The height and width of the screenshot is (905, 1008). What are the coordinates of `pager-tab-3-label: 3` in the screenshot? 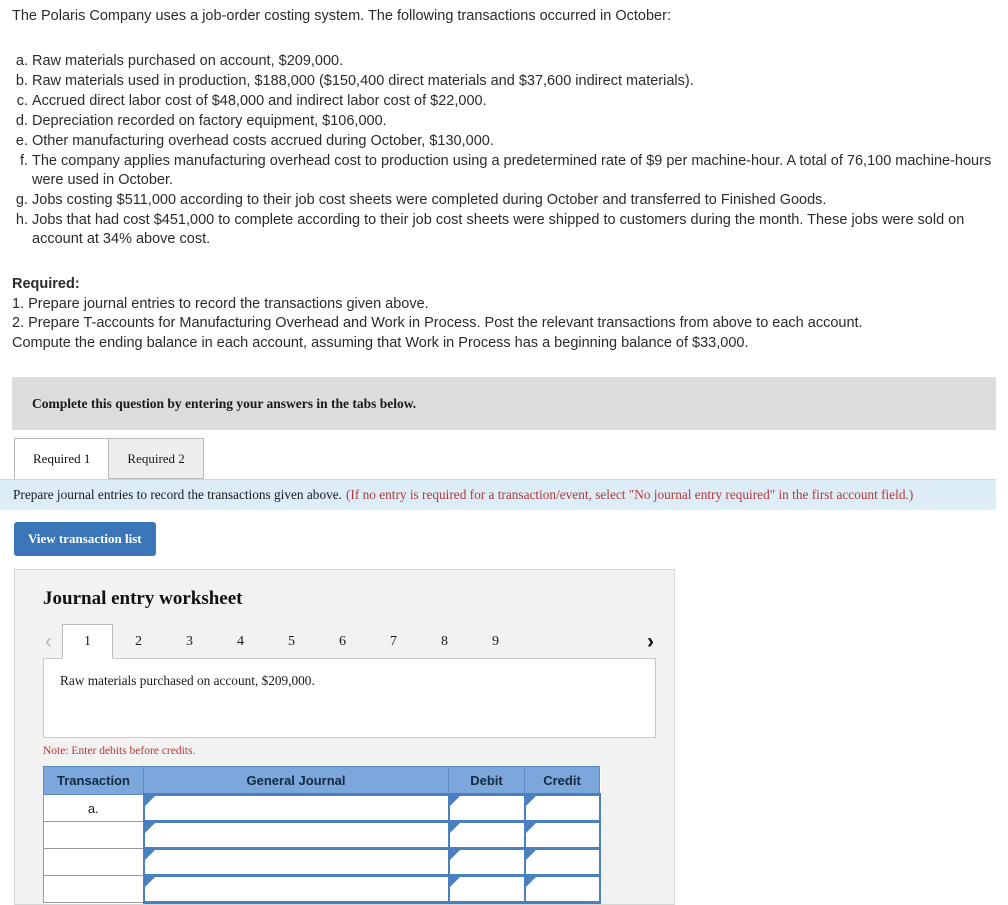 It's located at (189, 641).